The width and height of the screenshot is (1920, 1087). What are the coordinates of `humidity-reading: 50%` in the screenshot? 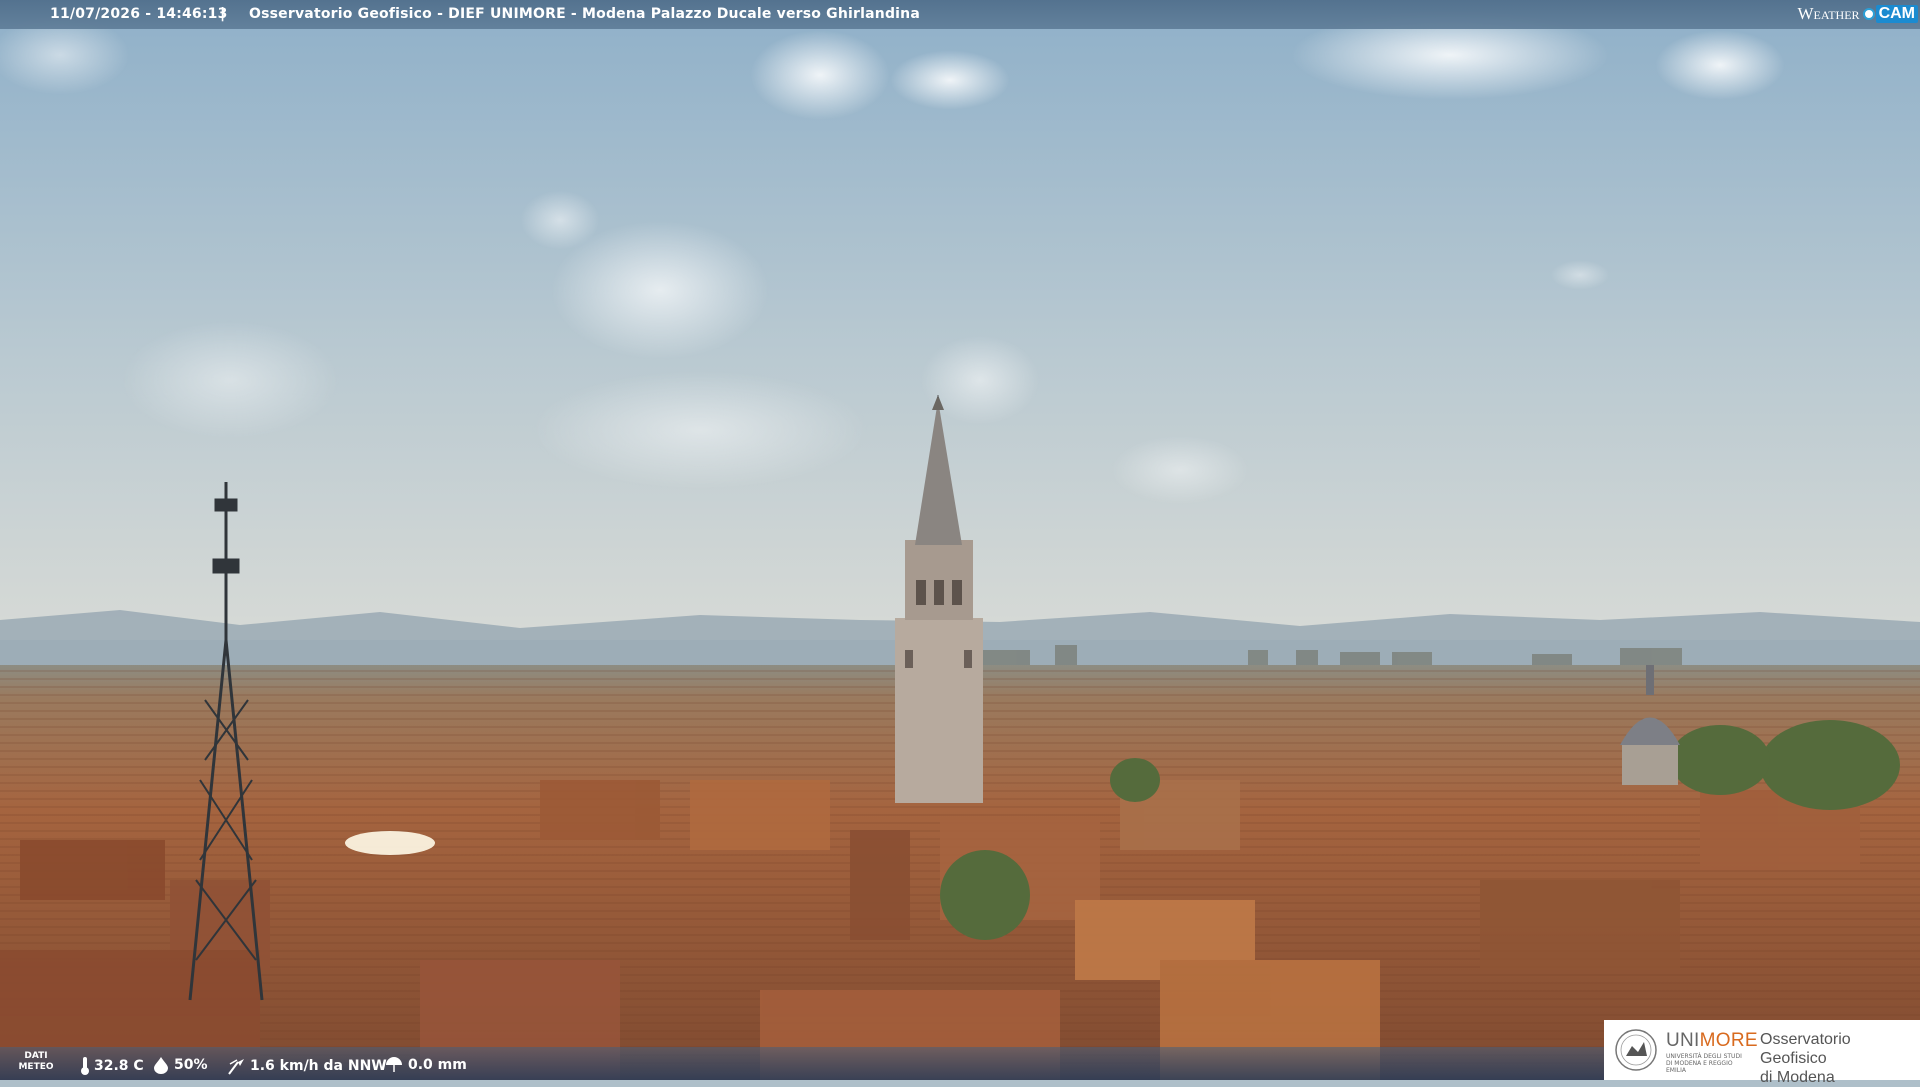 It's located at (180, 1065).